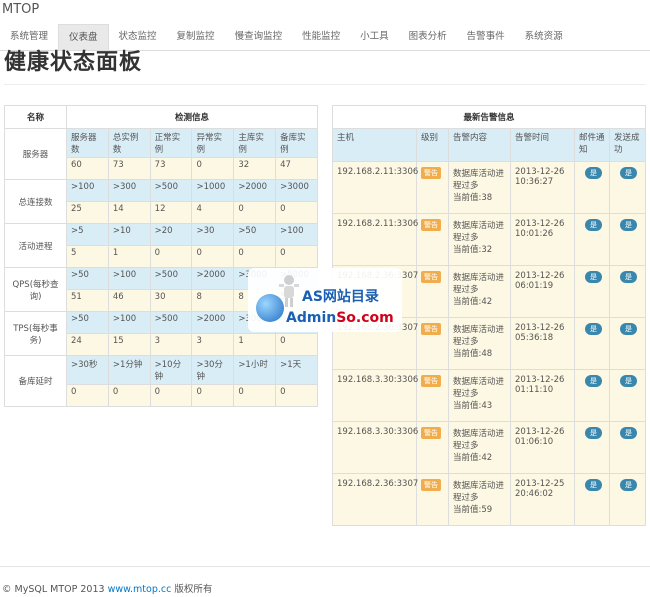 Image resolution: width=650 pixels, height=597 pixels. Describe the element at coordinates (473, 302) in the screenshot. I see `alert-content-line: 当前值:42` at that location.